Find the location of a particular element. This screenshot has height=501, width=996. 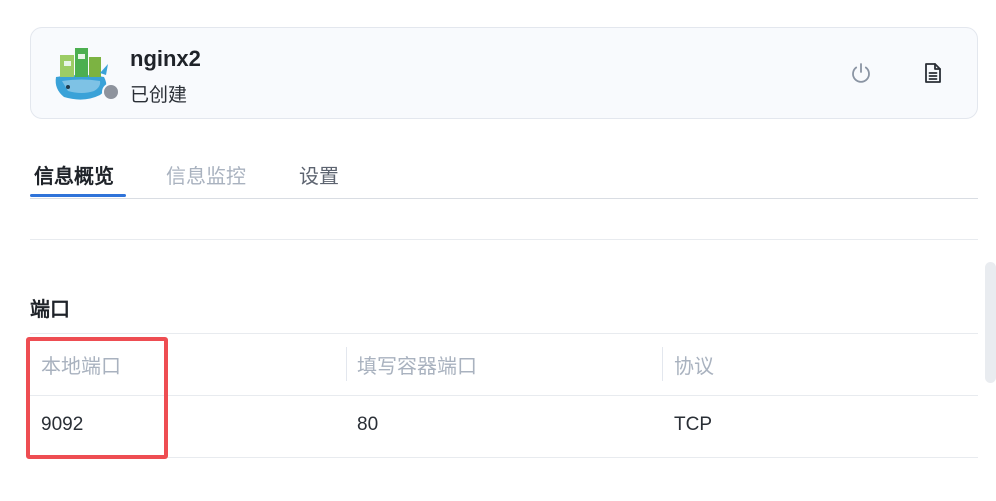

app-status-text: 已创建 is located at coordinates (159, 95).